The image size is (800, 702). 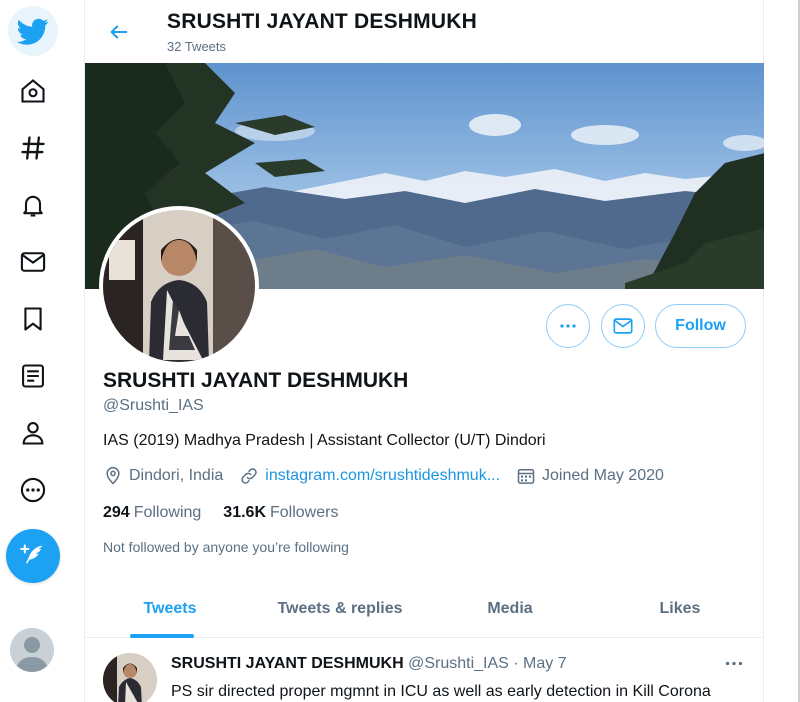 I want to click on tab-tweets: Tweets, so click(x=170, y=609).